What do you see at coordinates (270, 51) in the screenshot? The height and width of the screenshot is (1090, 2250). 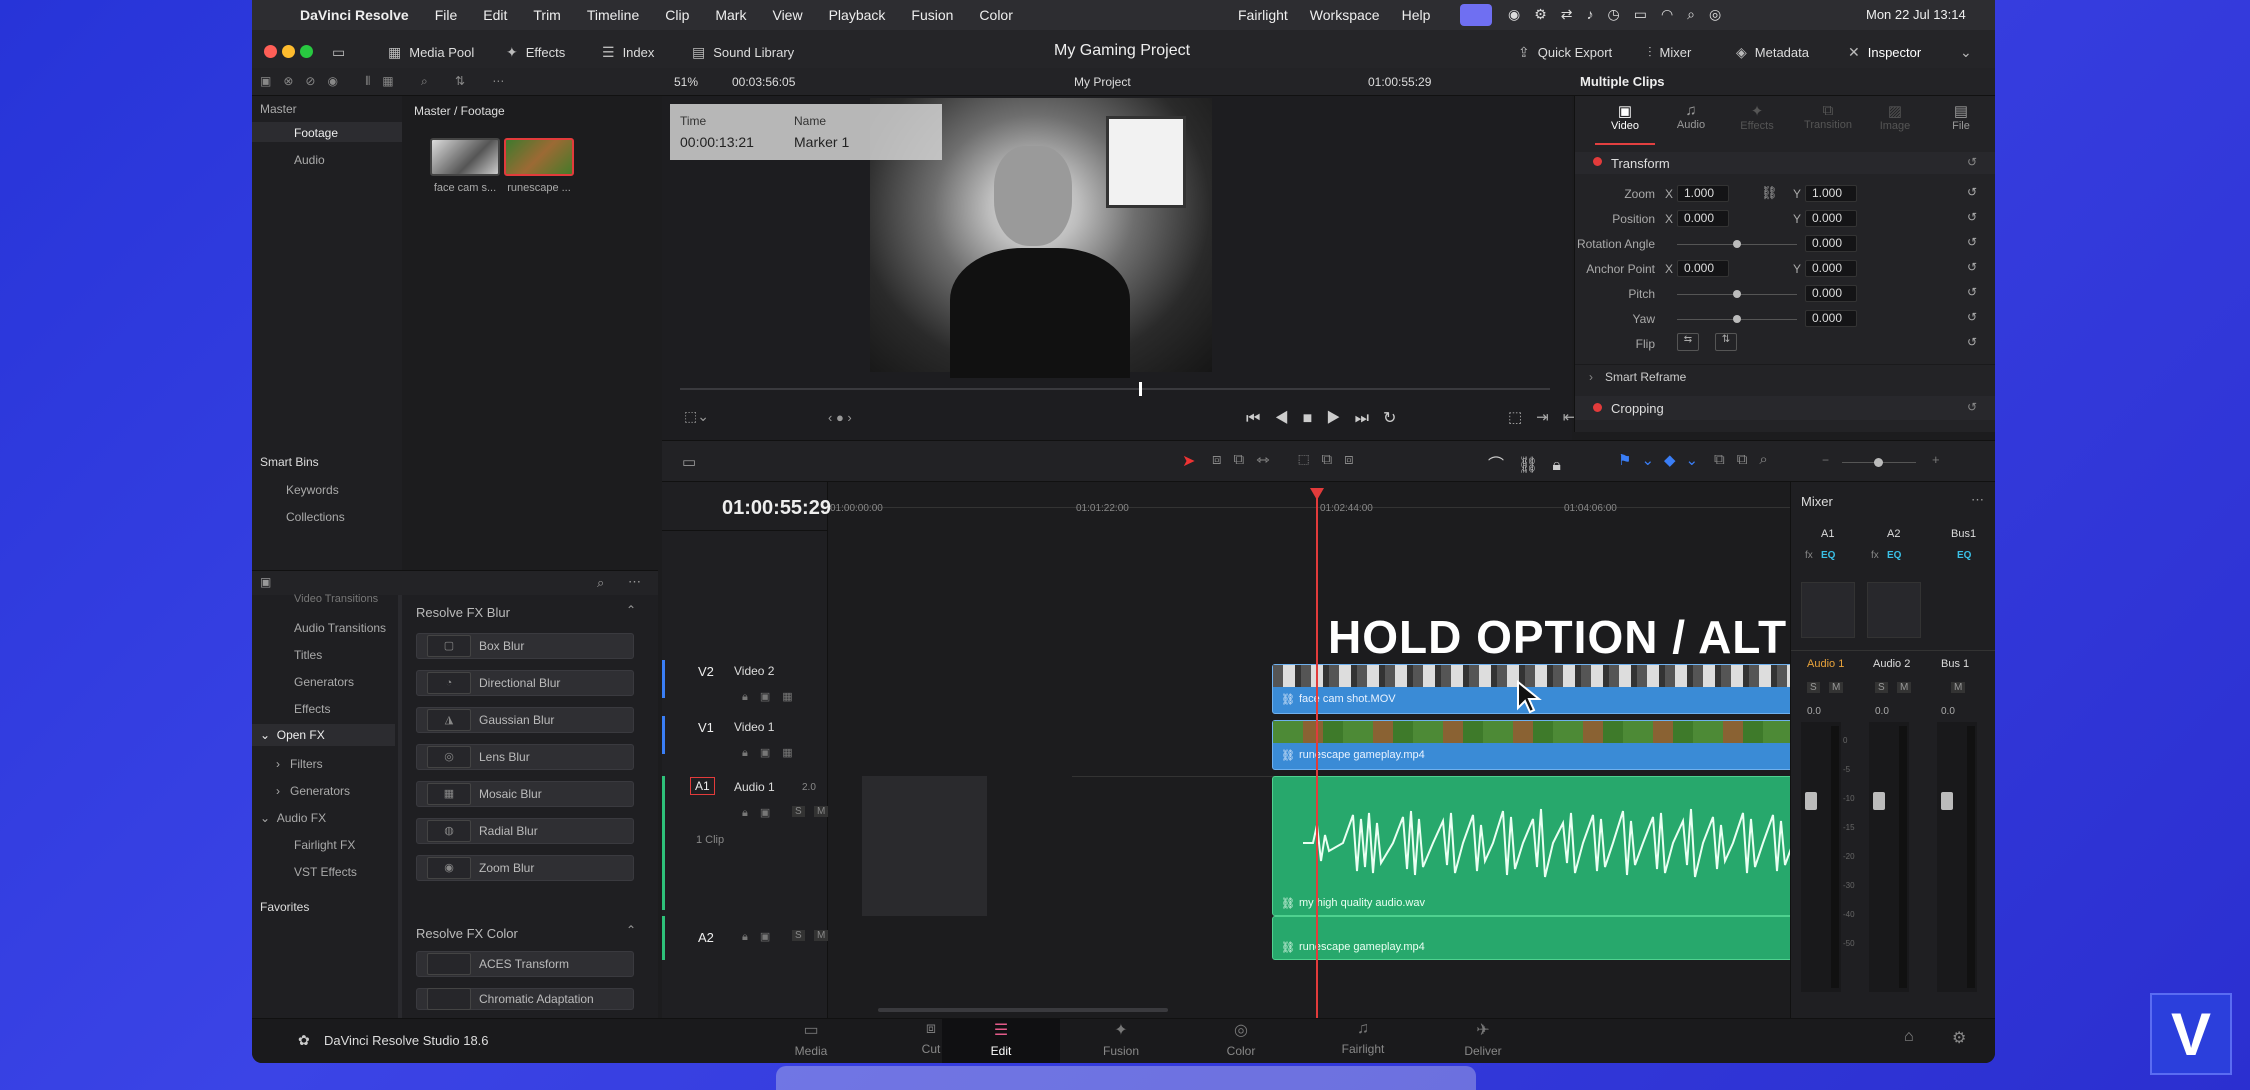 I see `close-window-button` at bounding box center [270, 51].